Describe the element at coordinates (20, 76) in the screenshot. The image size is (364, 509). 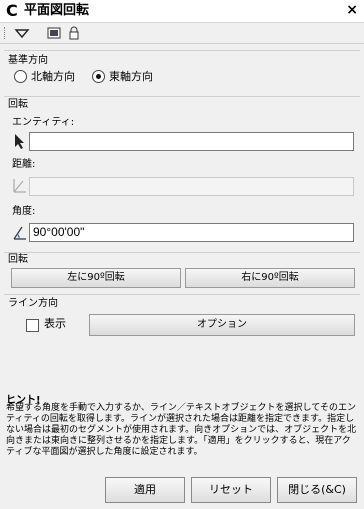
I see `radio-north` at that location.